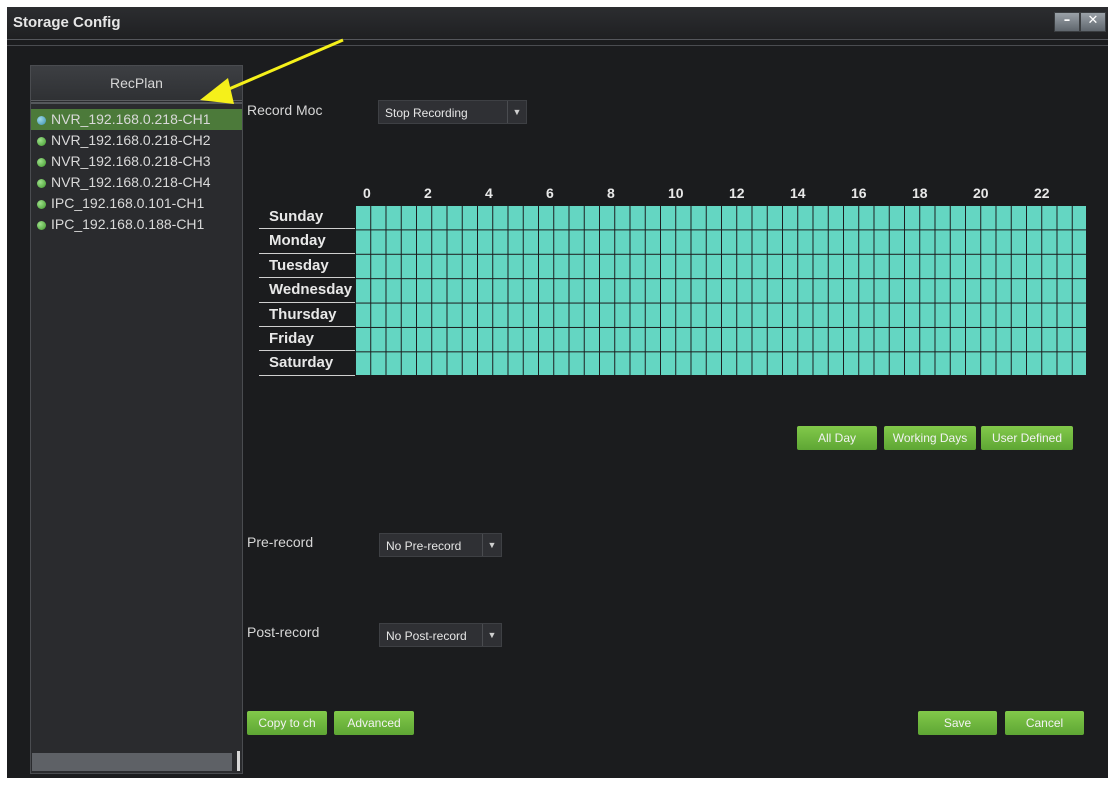  Describe the element at coordinates (307, 363) in the screenshot. I see `day-label: Saturday` at that location.